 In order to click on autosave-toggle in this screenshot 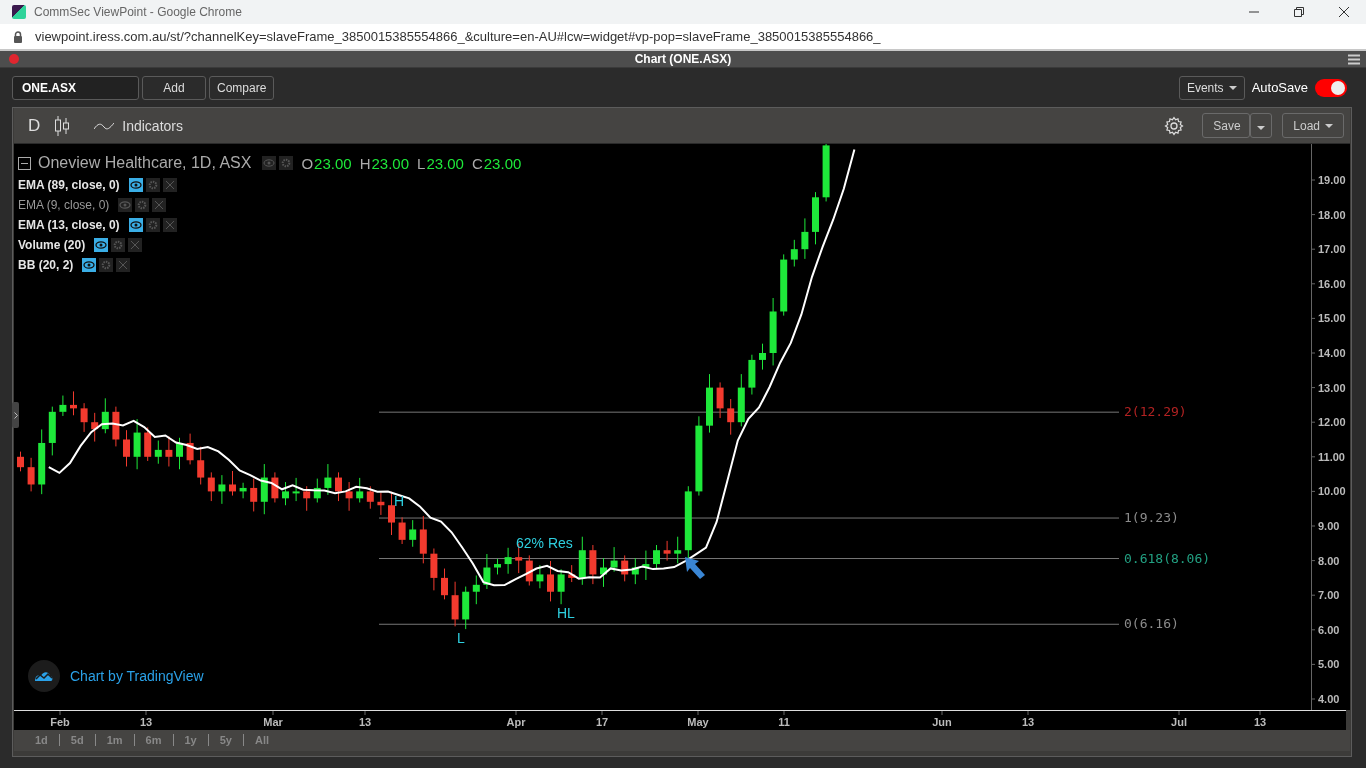, I will do `click(1331, 87)`.